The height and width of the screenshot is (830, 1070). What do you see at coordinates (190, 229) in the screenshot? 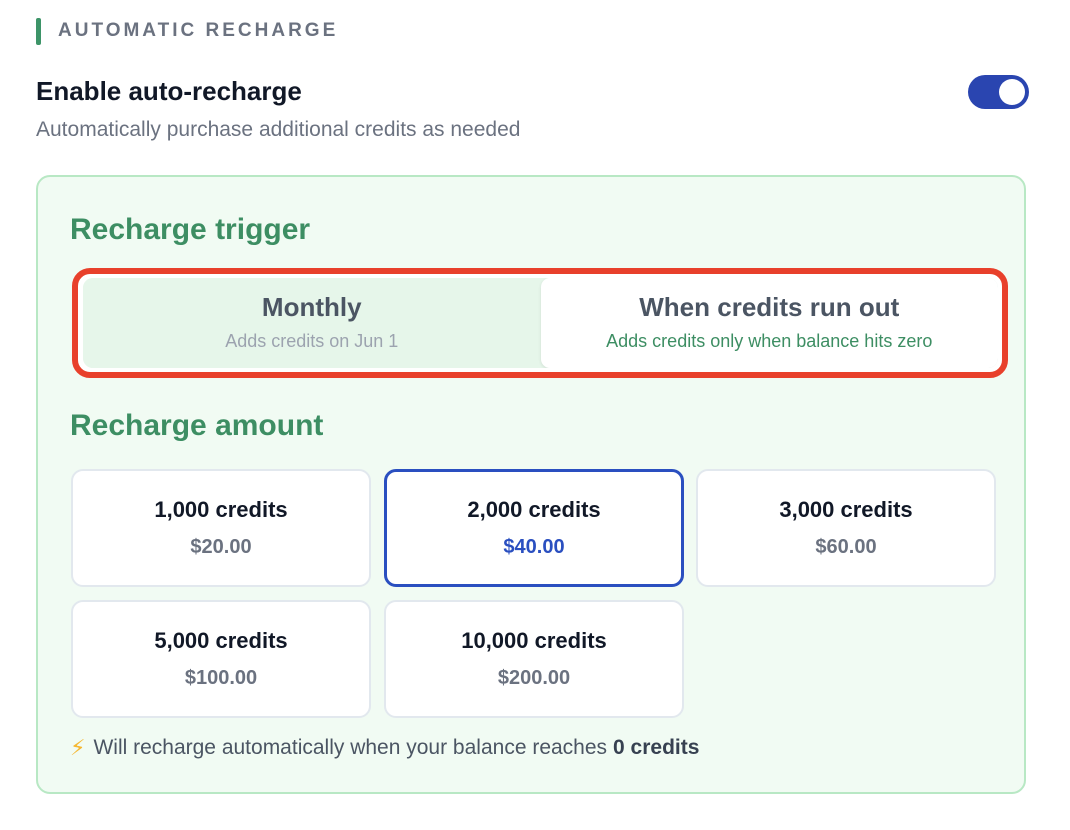
I see `recharge-trigger-heading: Recharge trigger` at bounding box center [190, 229].